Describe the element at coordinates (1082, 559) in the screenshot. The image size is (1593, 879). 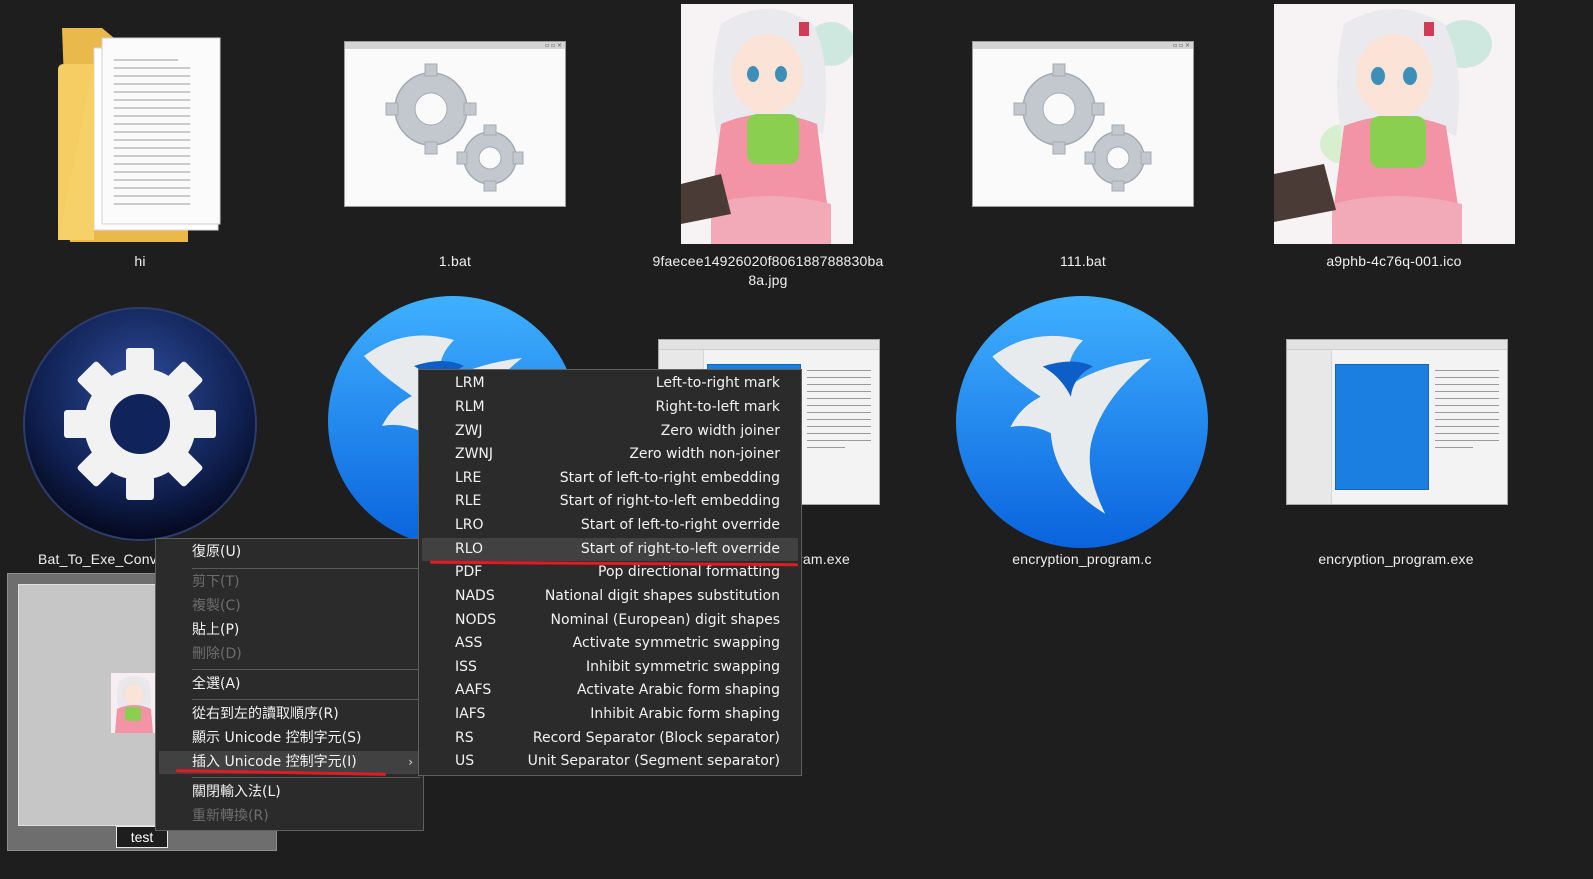
I see `file-name-label: encryption_program.c` at that location.